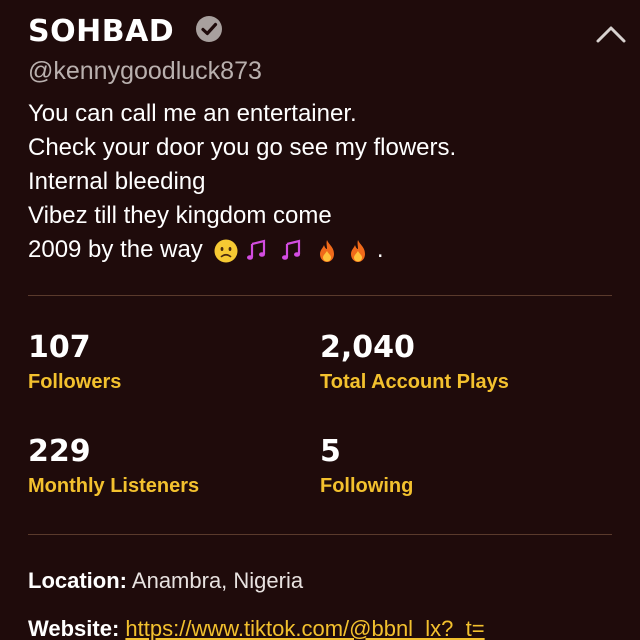 This screenshot has height=640, width=640. I want to click on location-row: Location: Anambra, Nigeria, so click(165, 581).